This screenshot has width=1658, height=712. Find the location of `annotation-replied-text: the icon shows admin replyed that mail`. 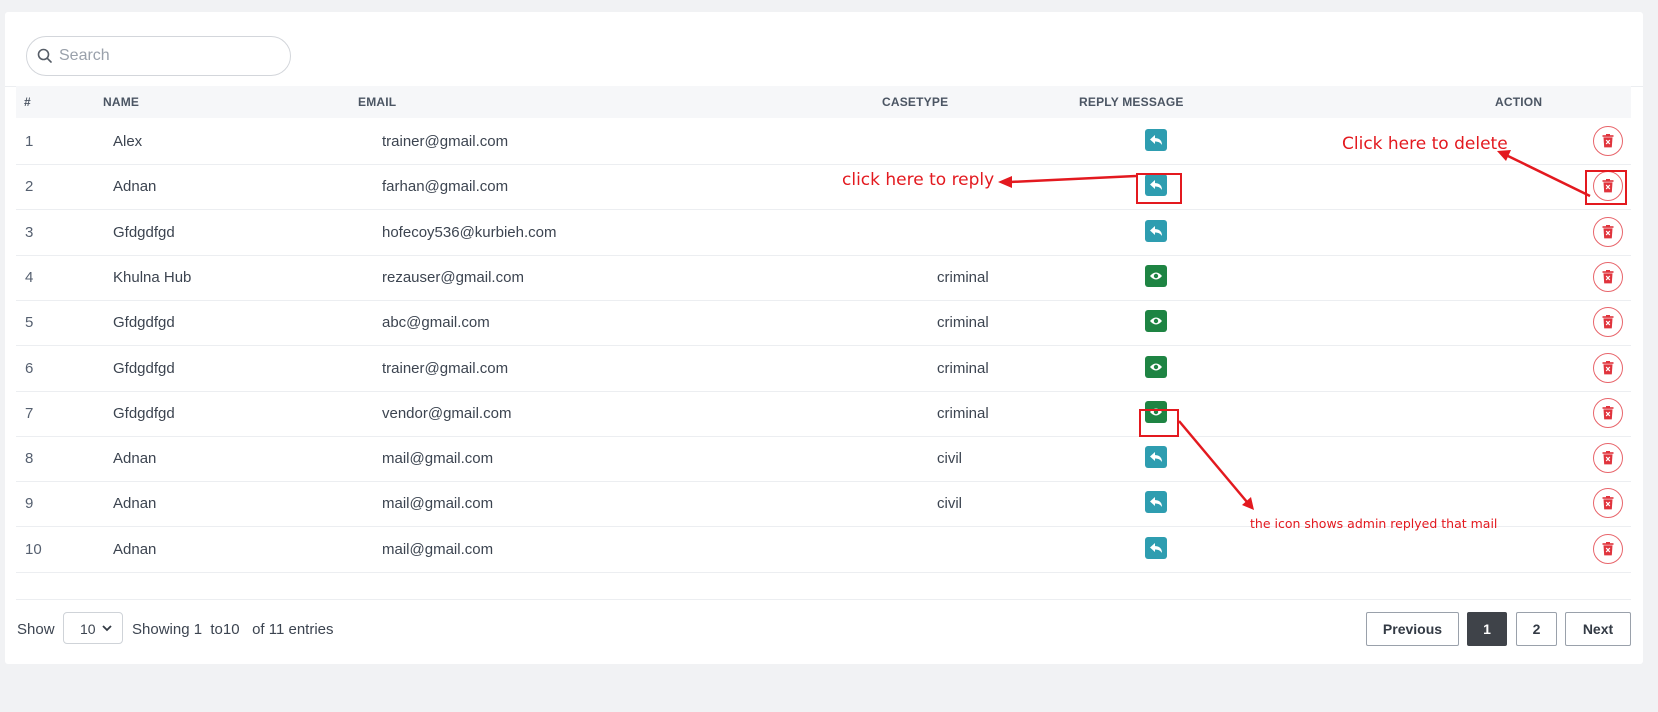

annotation-replied-text: the icon shows admin replyed that mail is located at coordinates (1374, 523).